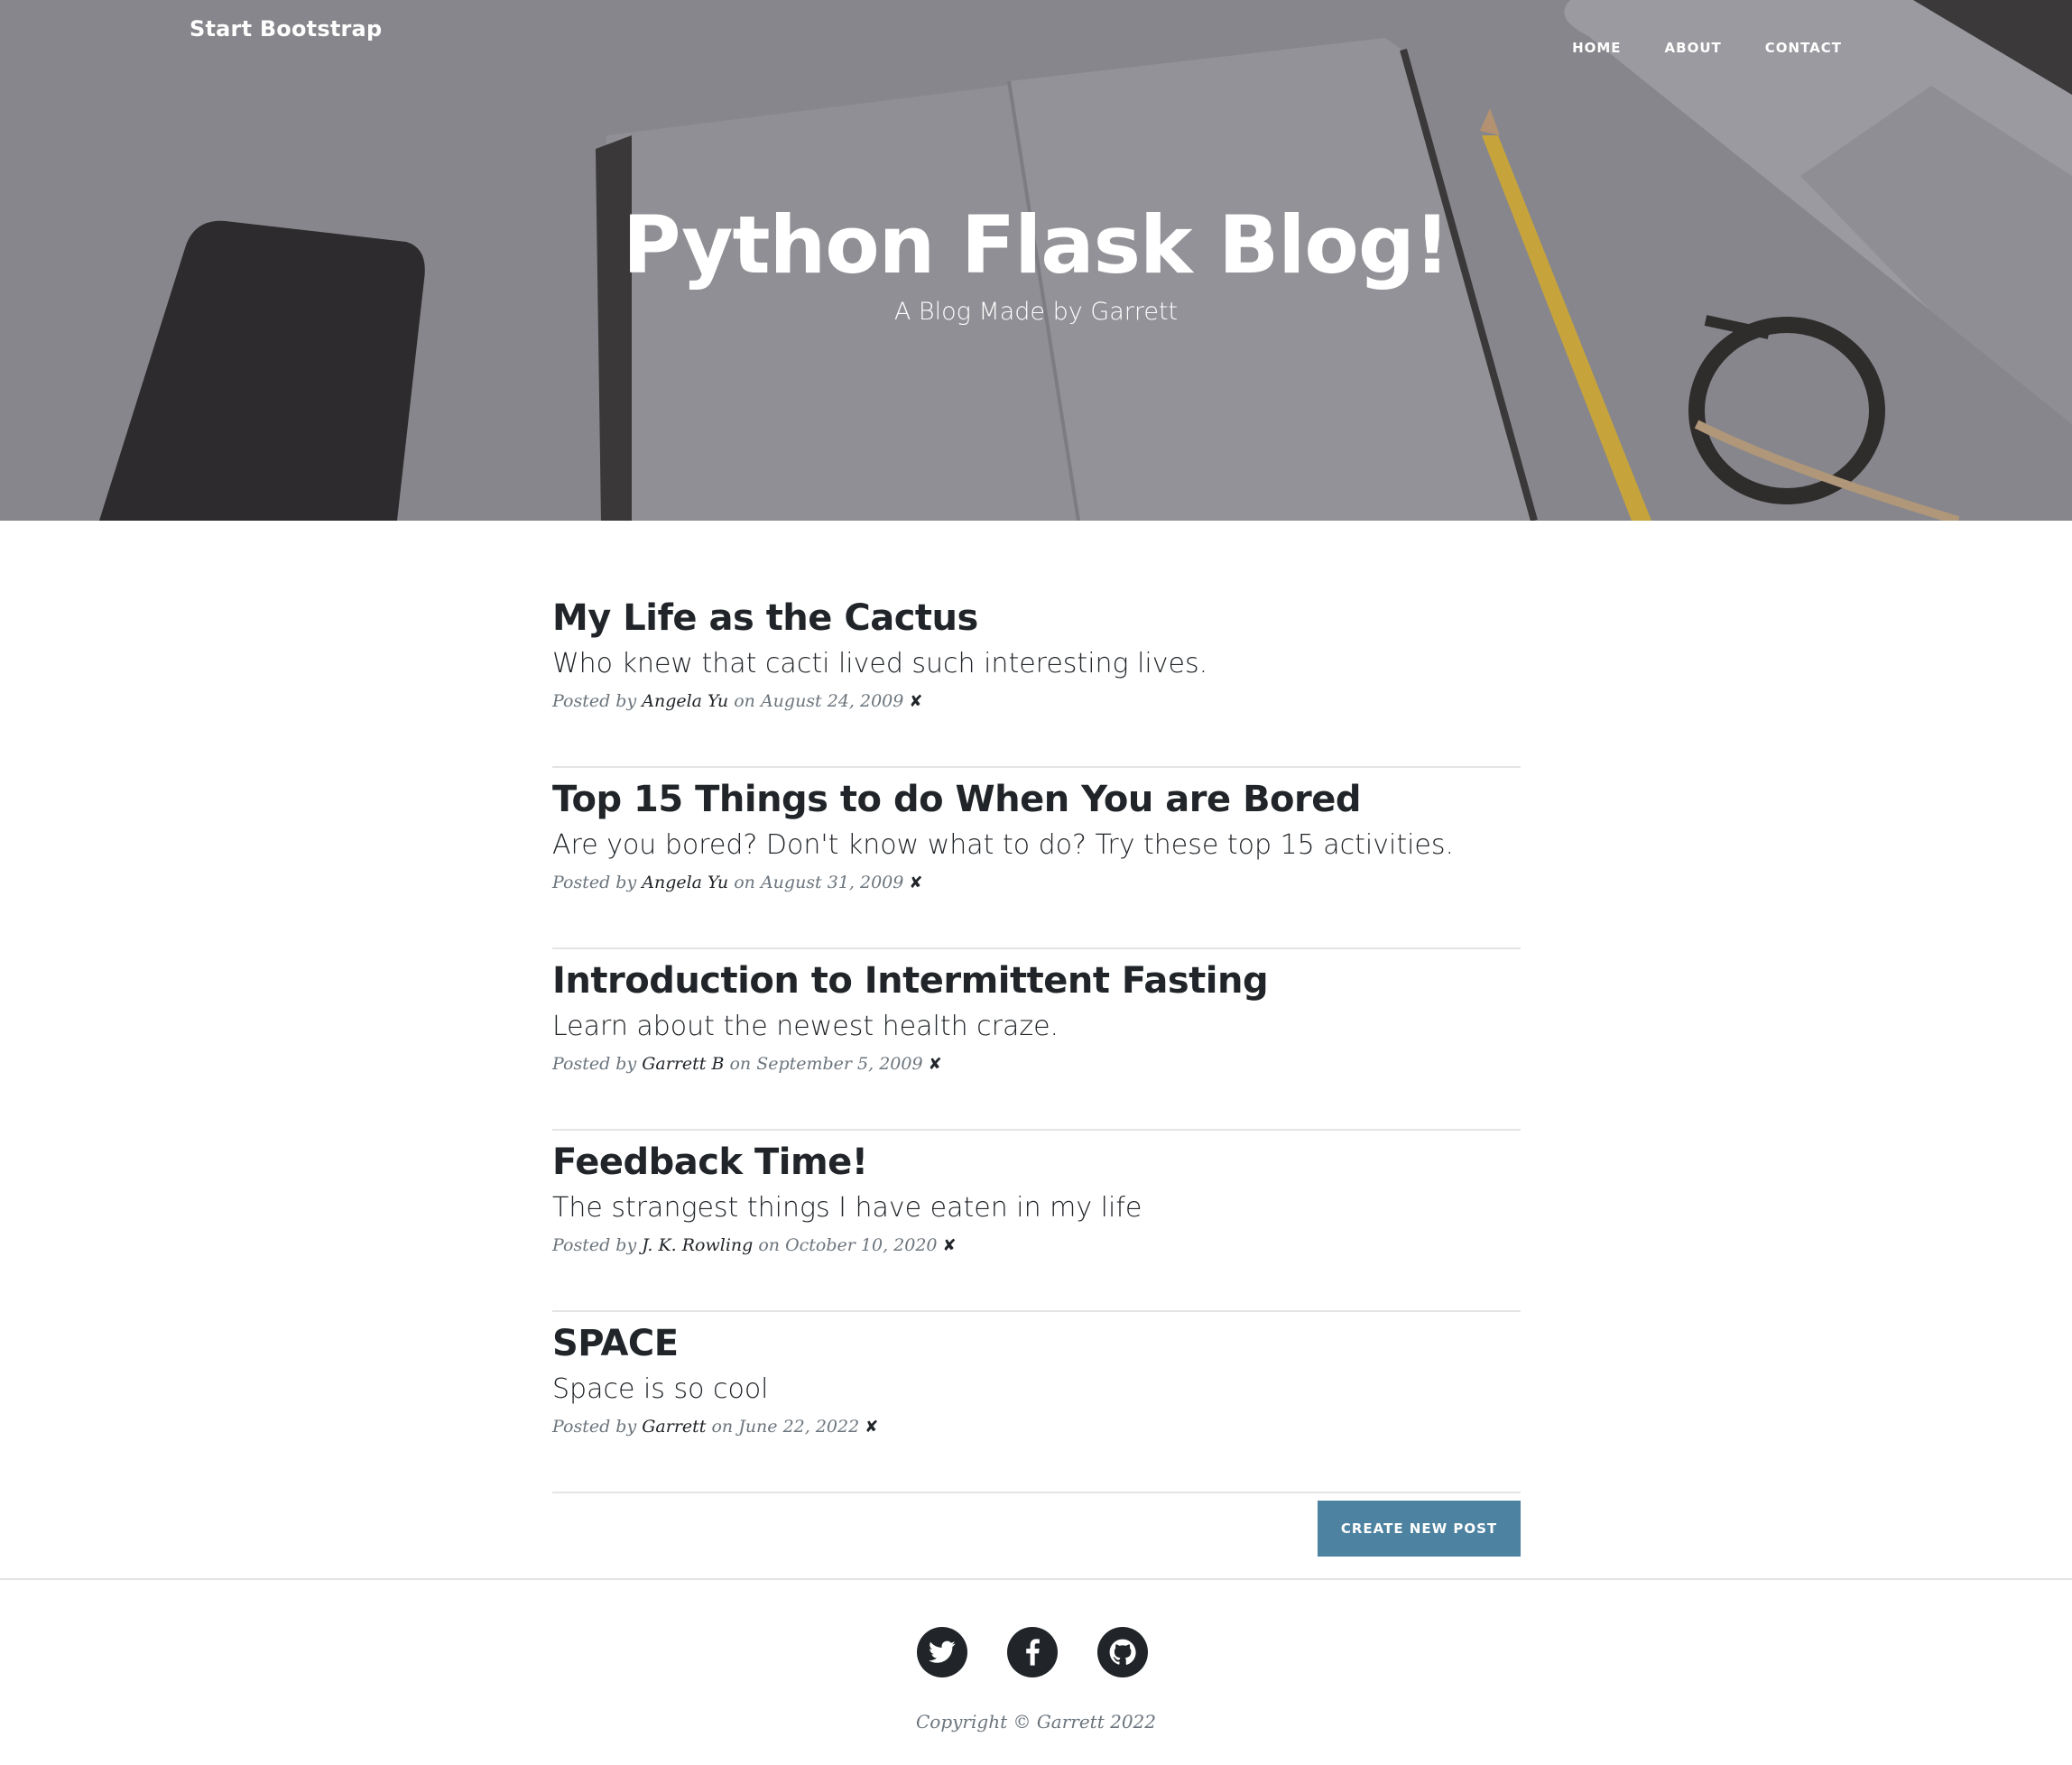  I want to click on post-author: Garrett, so click(674, 1427).